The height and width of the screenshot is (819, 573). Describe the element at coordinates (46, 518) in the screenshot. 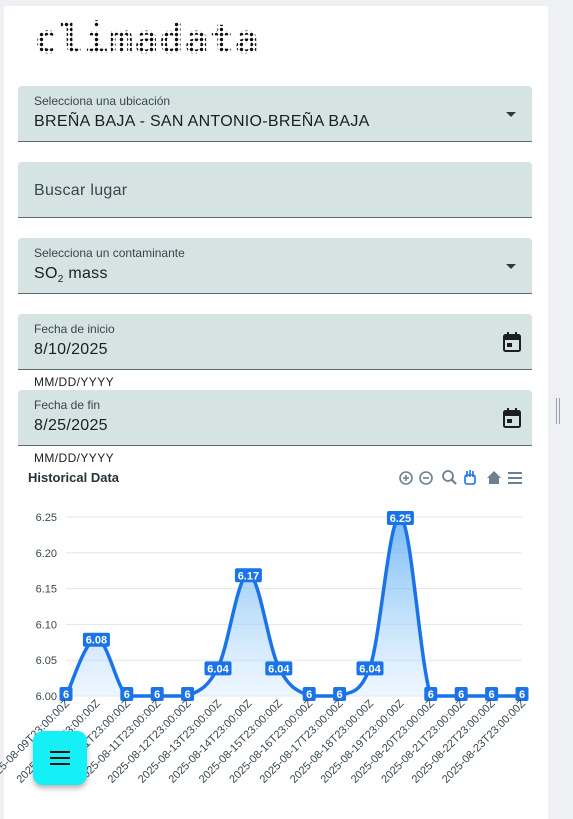

I see `y-tick-label: 6.25` at that location.